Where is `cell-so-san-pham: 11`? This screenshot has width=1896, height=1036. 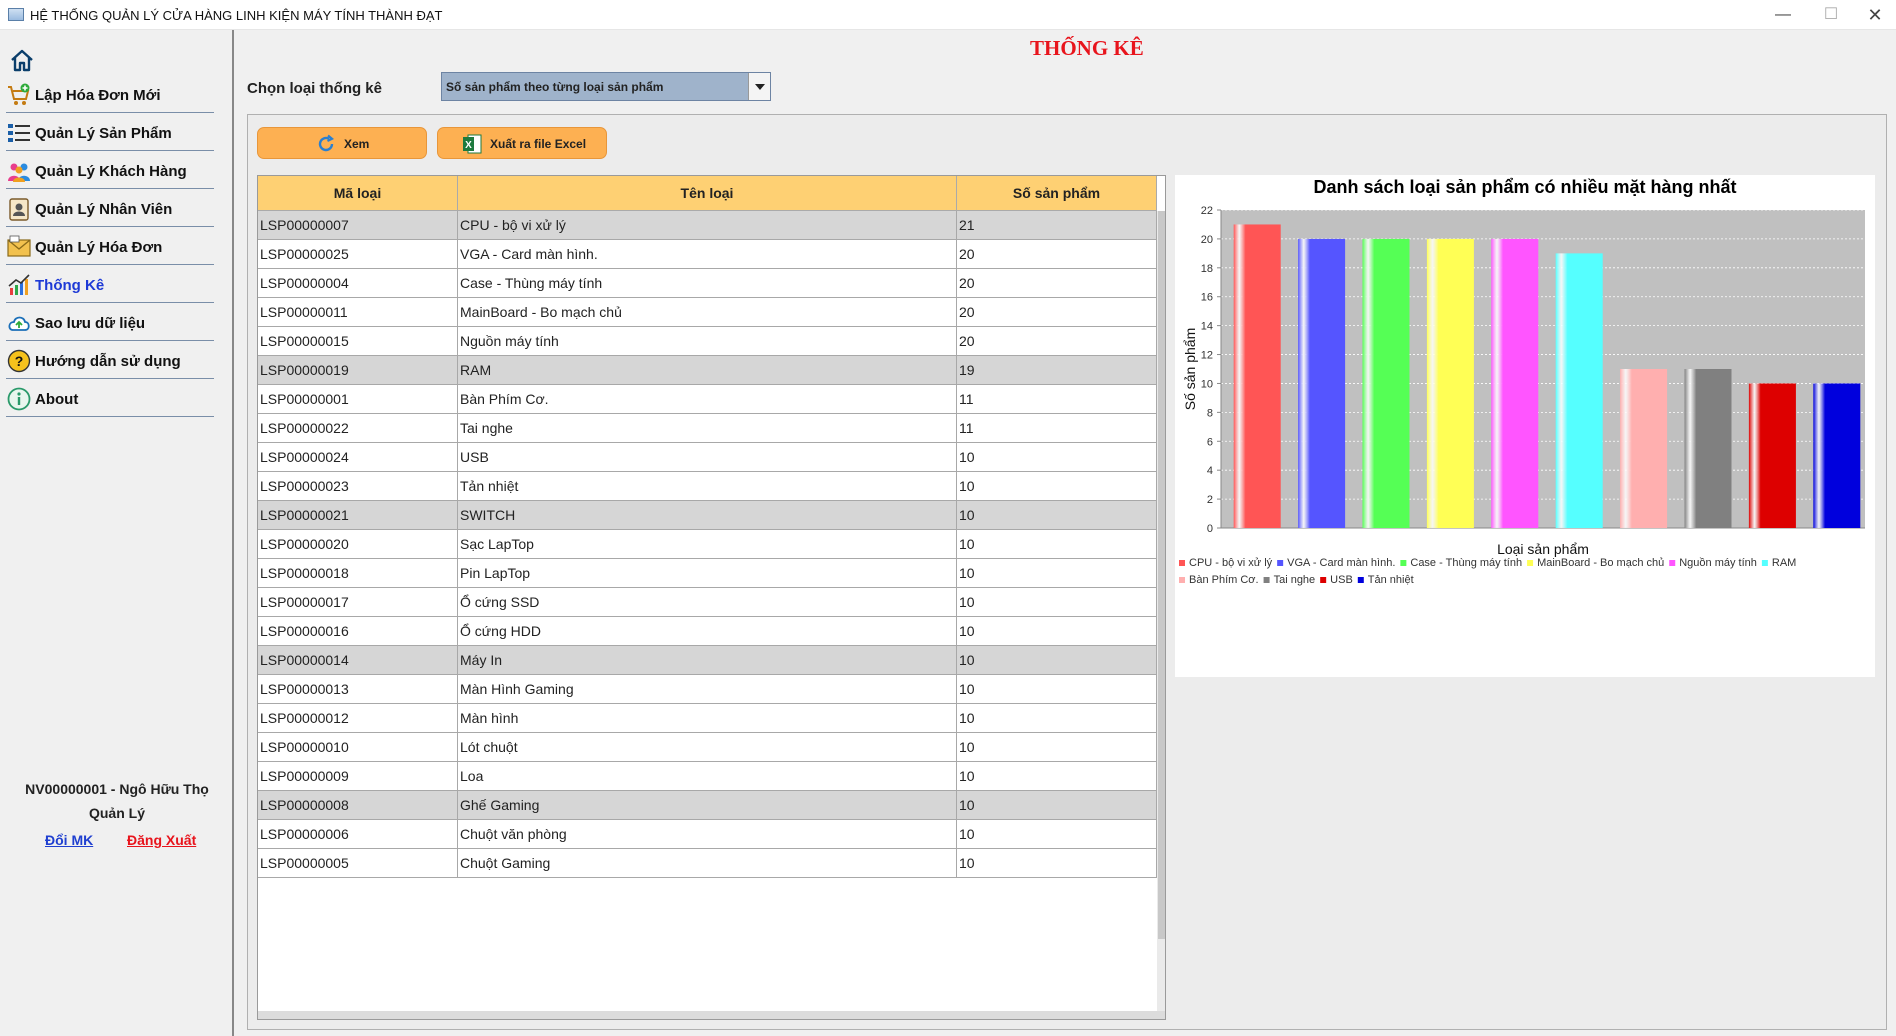 cell-so-san-pham: 11 is located at coordinates (1057, 399).